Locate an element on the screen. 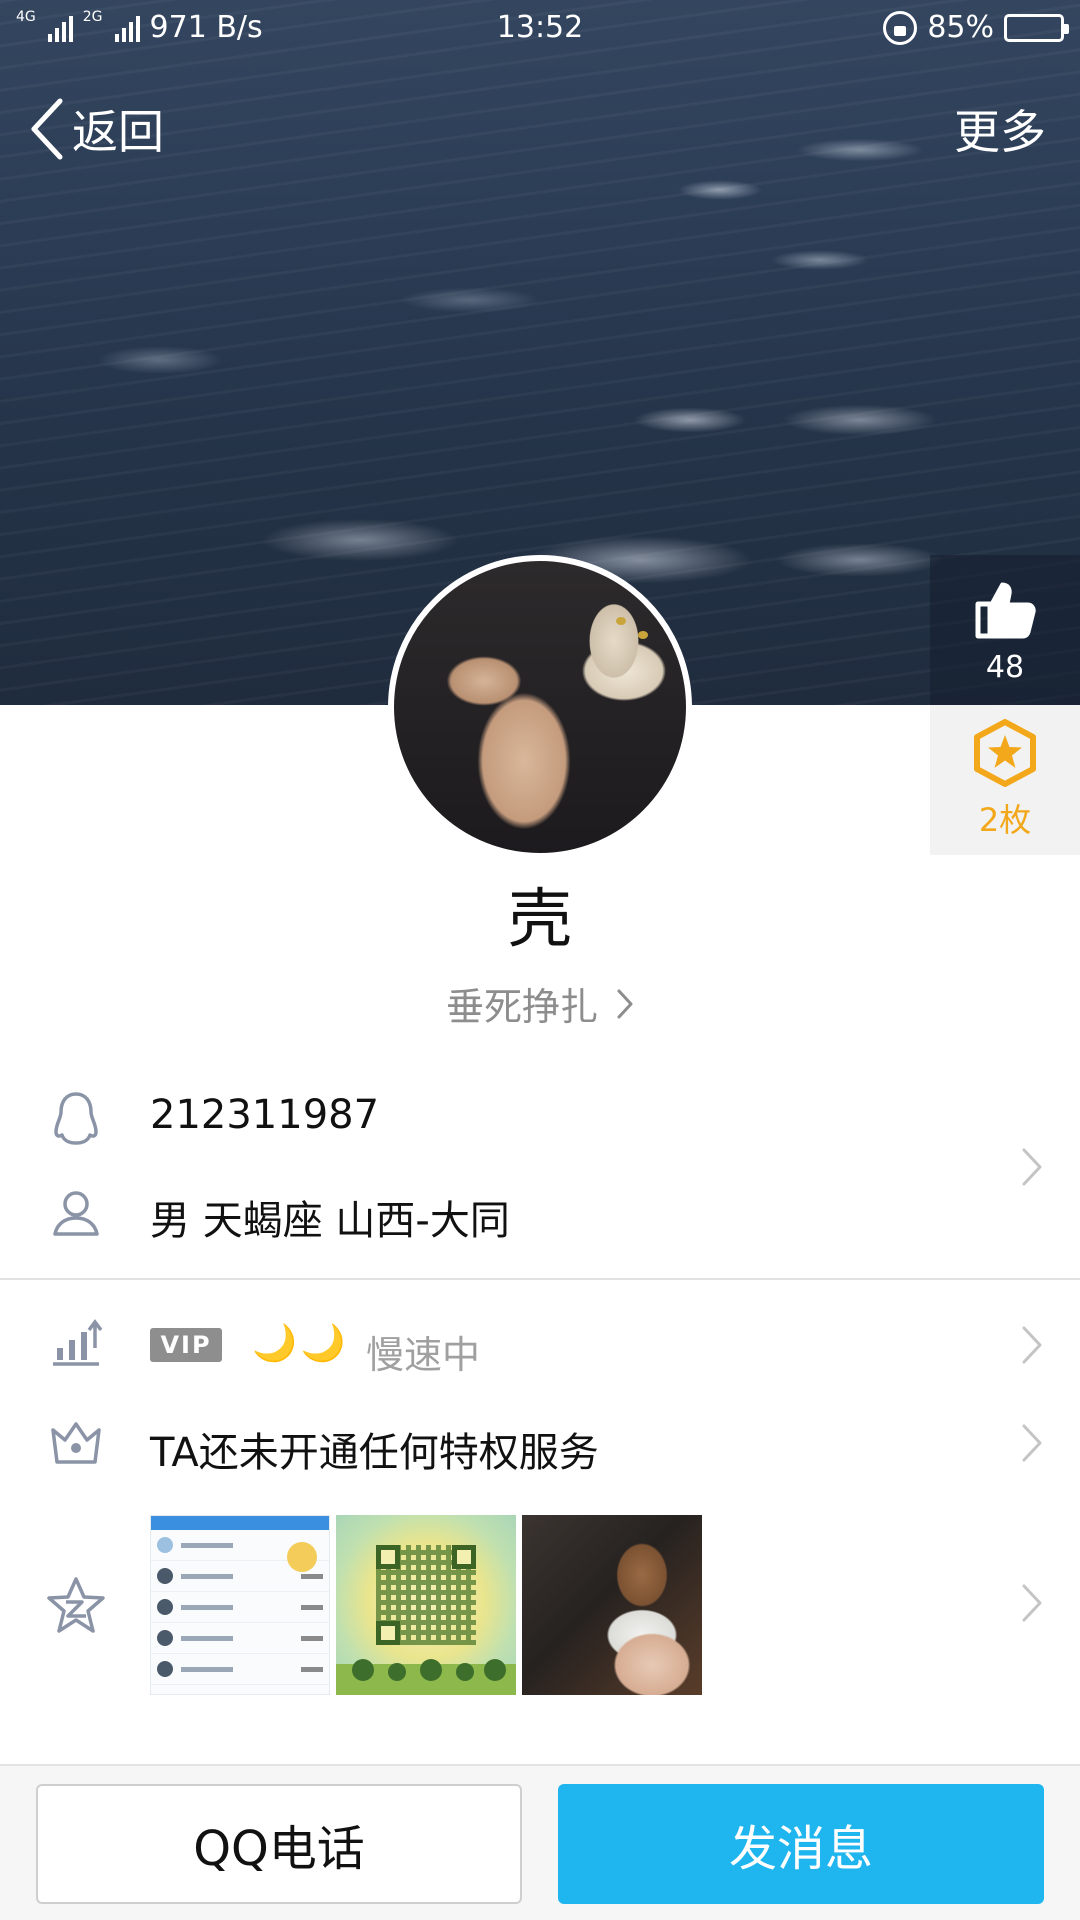 The height and width of the screenshot is (1920, 1080). back-button: 返回 is located at coordinates (96, 129).